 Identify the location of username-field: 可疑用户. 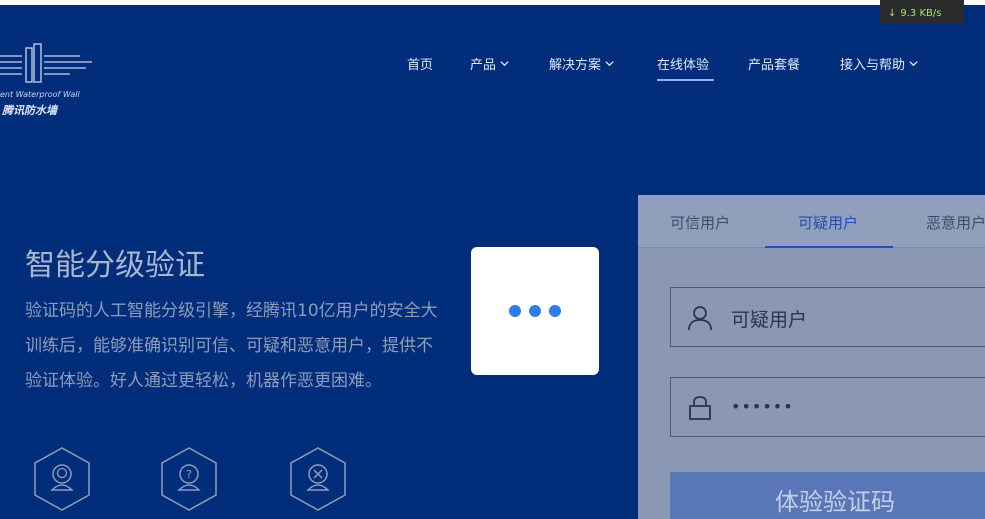
(827, 317).